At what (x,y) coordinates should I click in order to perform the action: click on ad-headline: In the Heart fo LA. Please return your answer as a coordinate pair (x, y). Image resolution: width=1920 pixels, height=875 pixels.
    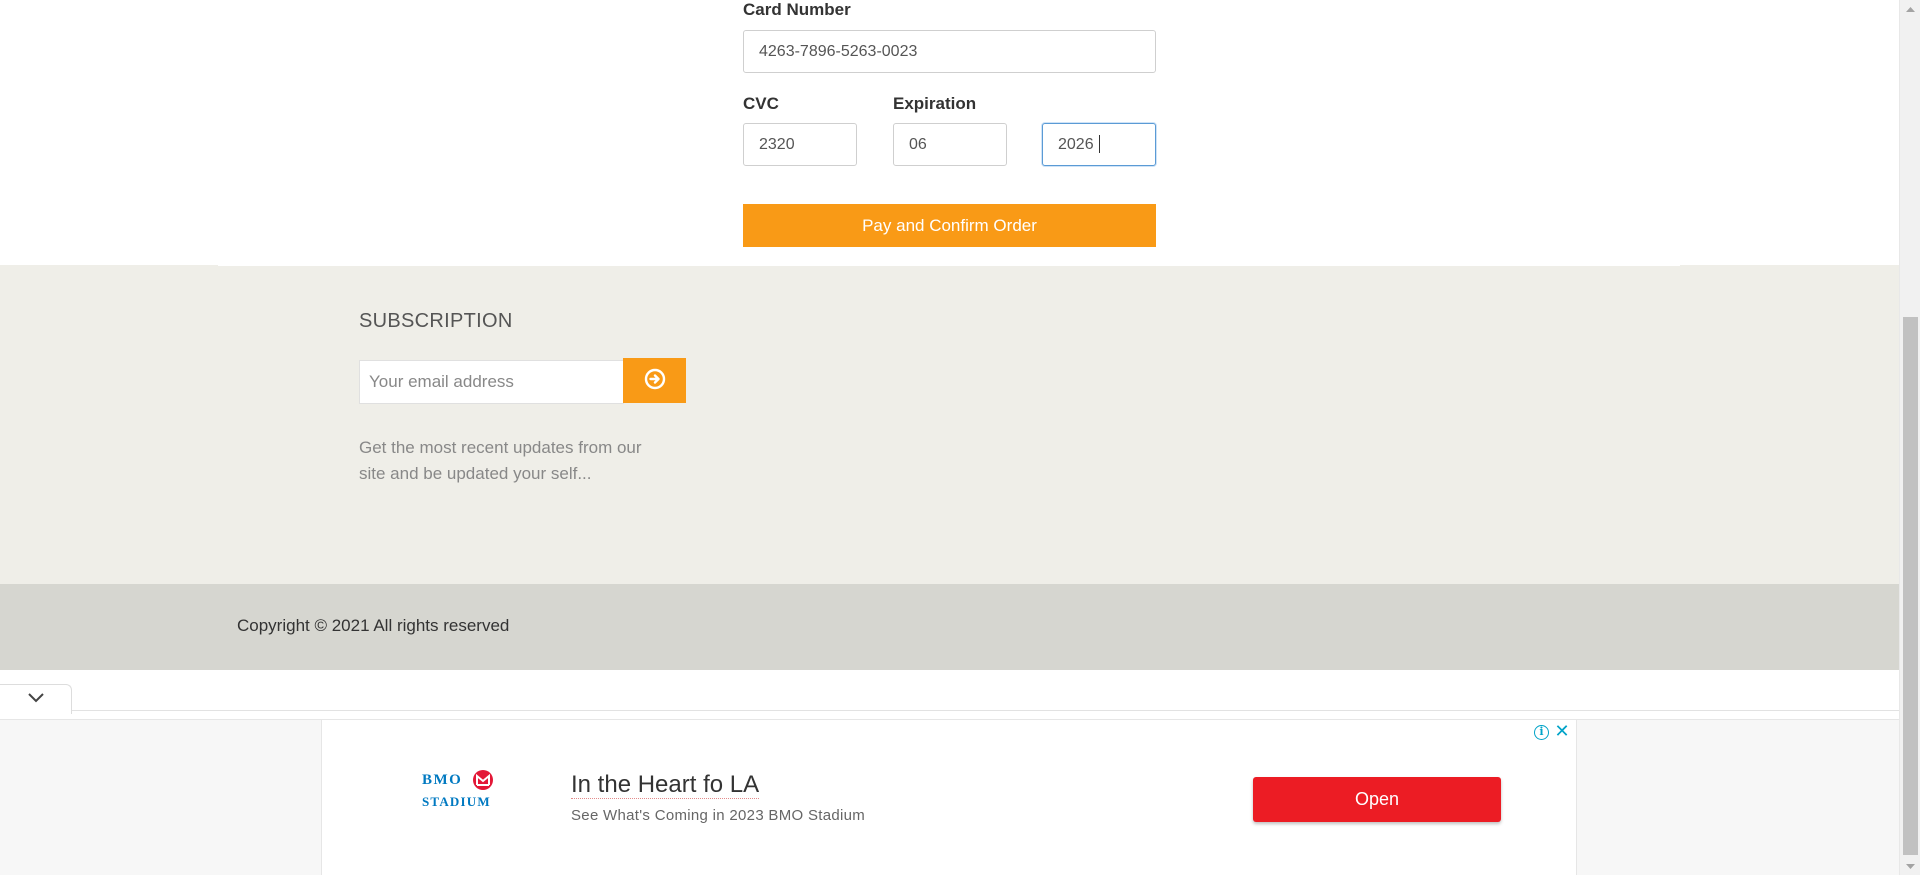
    Looking at the image, I should click on (665, 785).